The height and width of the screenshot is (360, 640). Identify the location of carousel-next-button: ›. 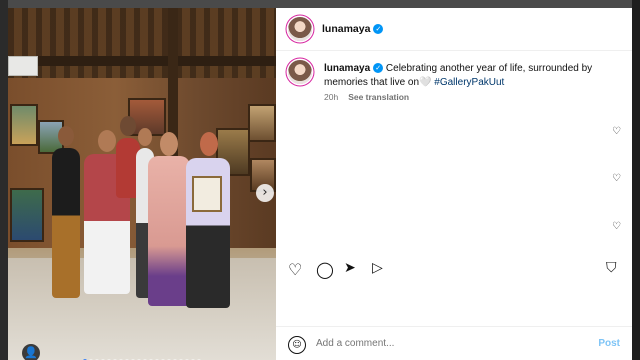
(265, 193).